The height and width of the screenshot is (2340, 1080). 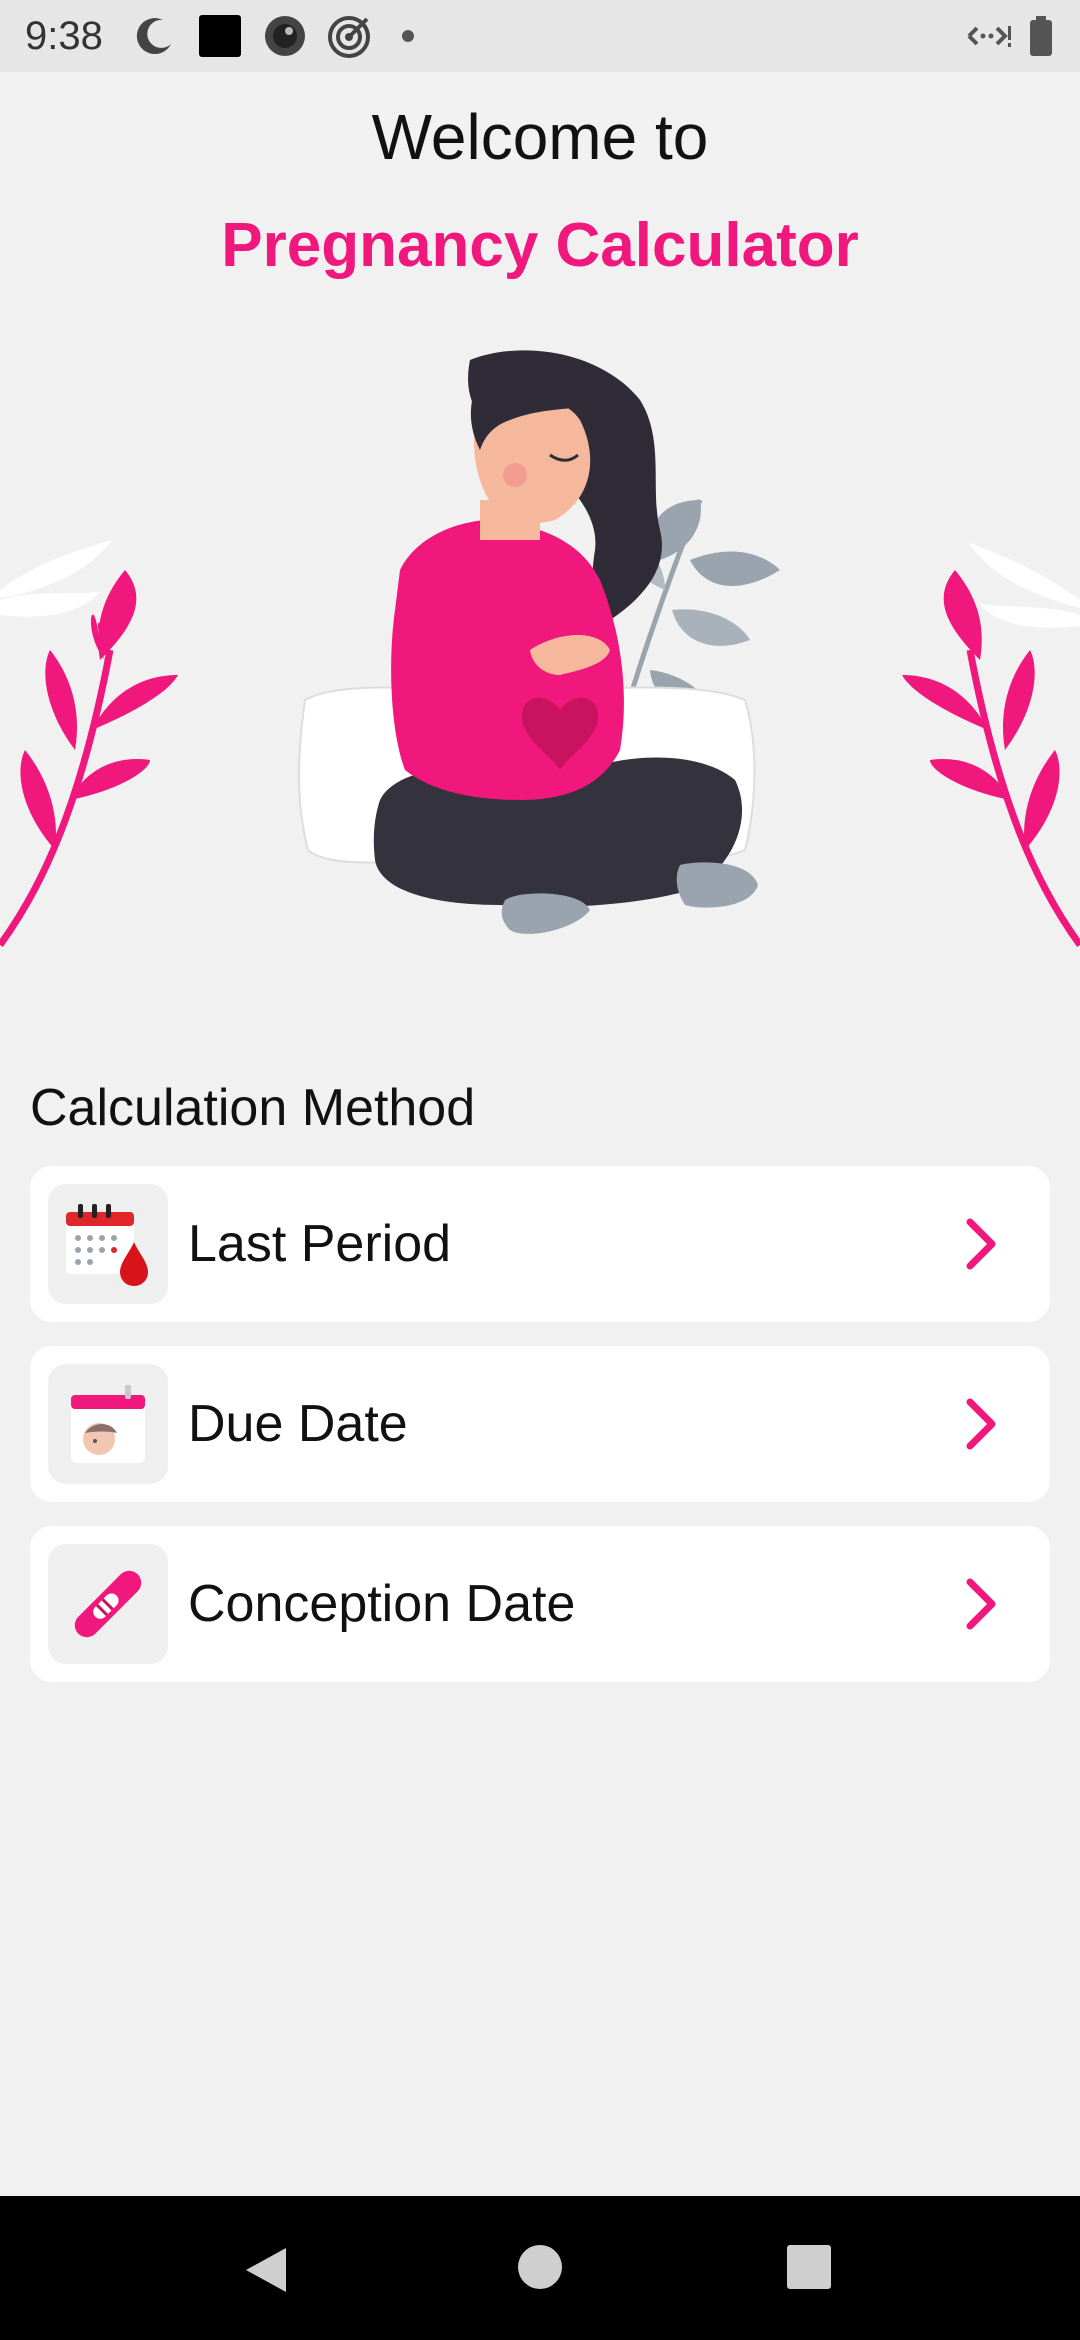 What do you see at coordinates (284, 36) in the screenshot?
I see `circle-record-icon` at bounding box center [284, 36].